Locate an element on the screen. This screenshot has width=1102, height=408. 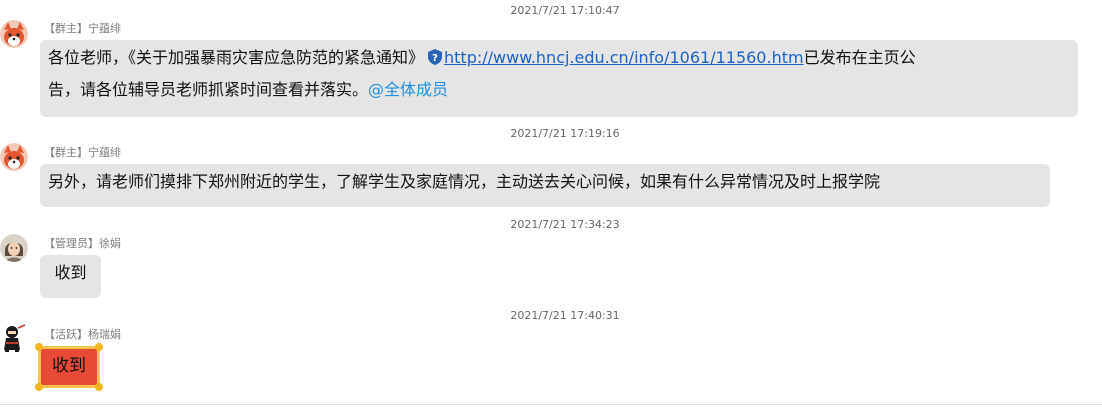
ninja-avatar-icon is located at coordinates (14, 338).